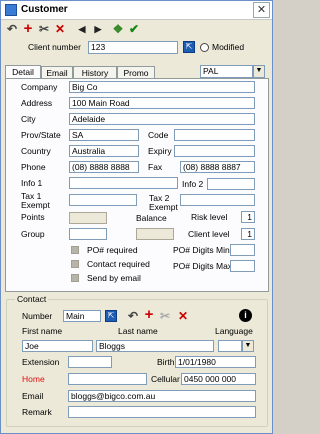 This screenshot has height=434, width=320. Describe the element at coordinates (242, 266) in the screenshot. I see `po-max-input` at that location.